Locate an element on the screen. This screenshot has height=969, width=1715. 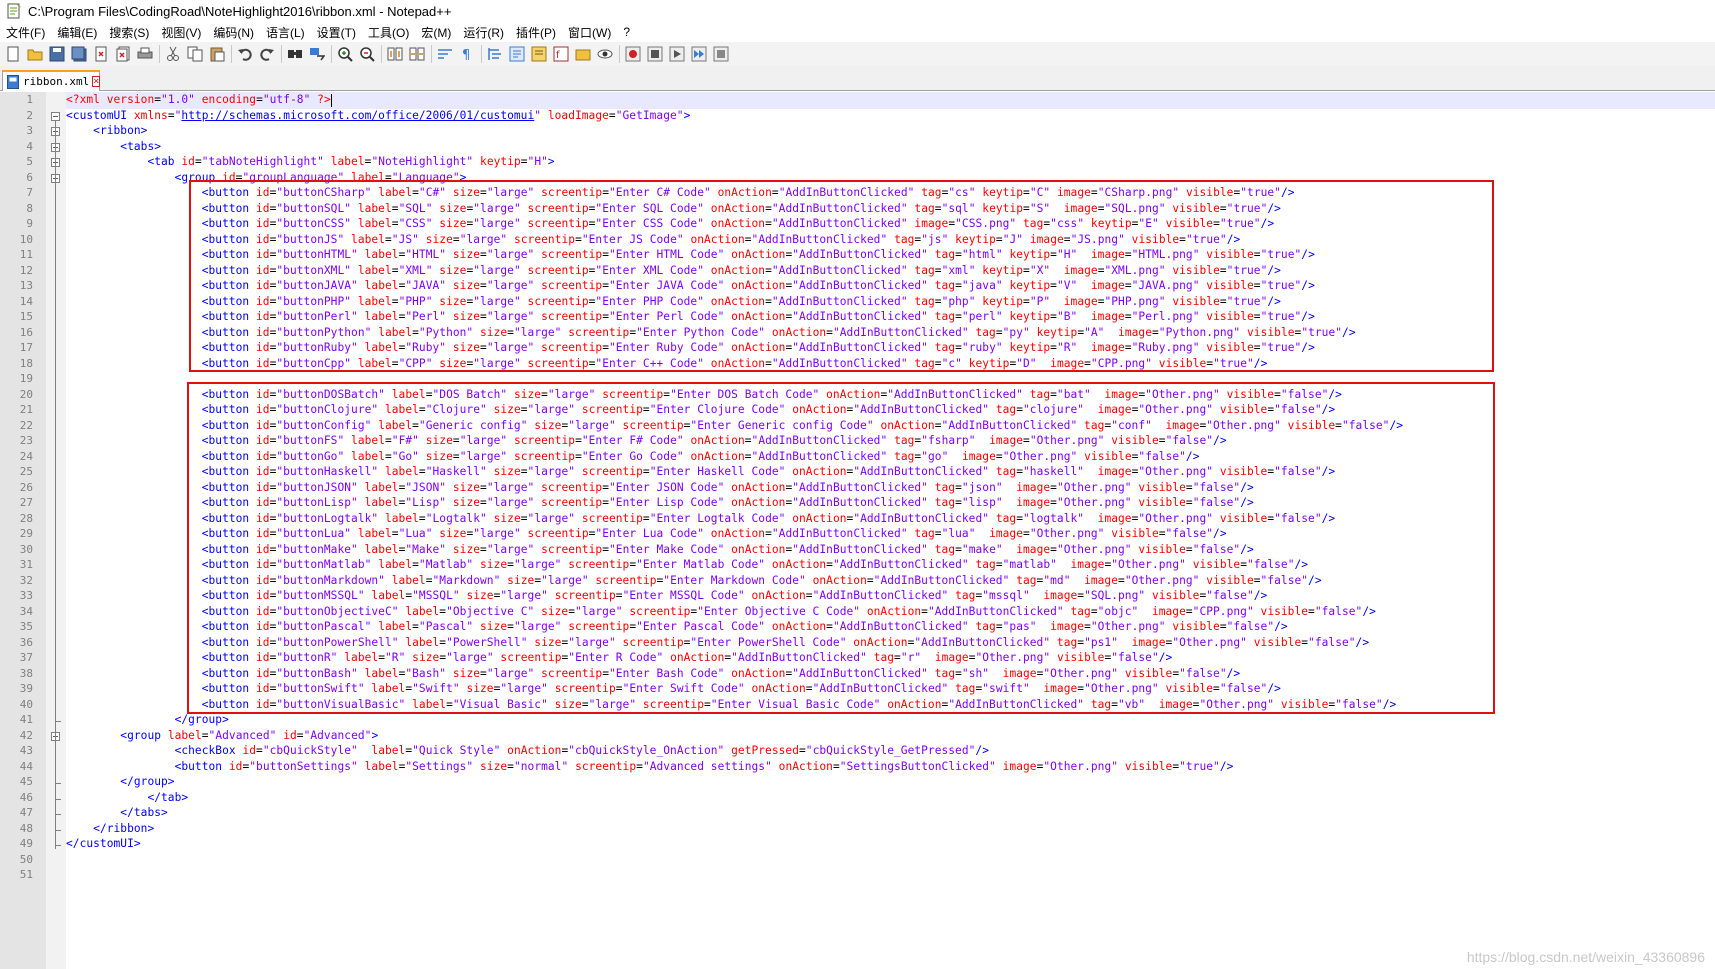
record-macro-icon is located at coordinates (633, 54).